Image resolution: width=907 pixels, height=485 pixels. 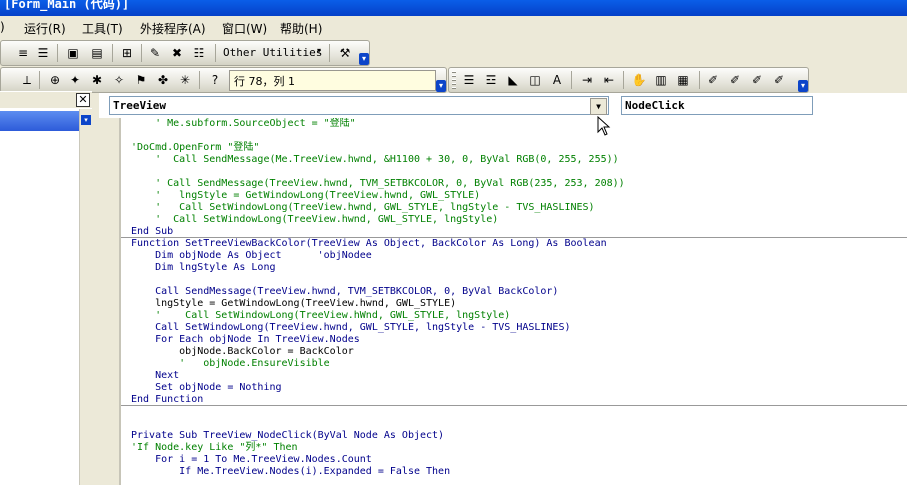 What do you see at coordinates (127, 53) in the screenshot?
I see `object-browser-icon: ⊞` at bounding box center [127, 53].